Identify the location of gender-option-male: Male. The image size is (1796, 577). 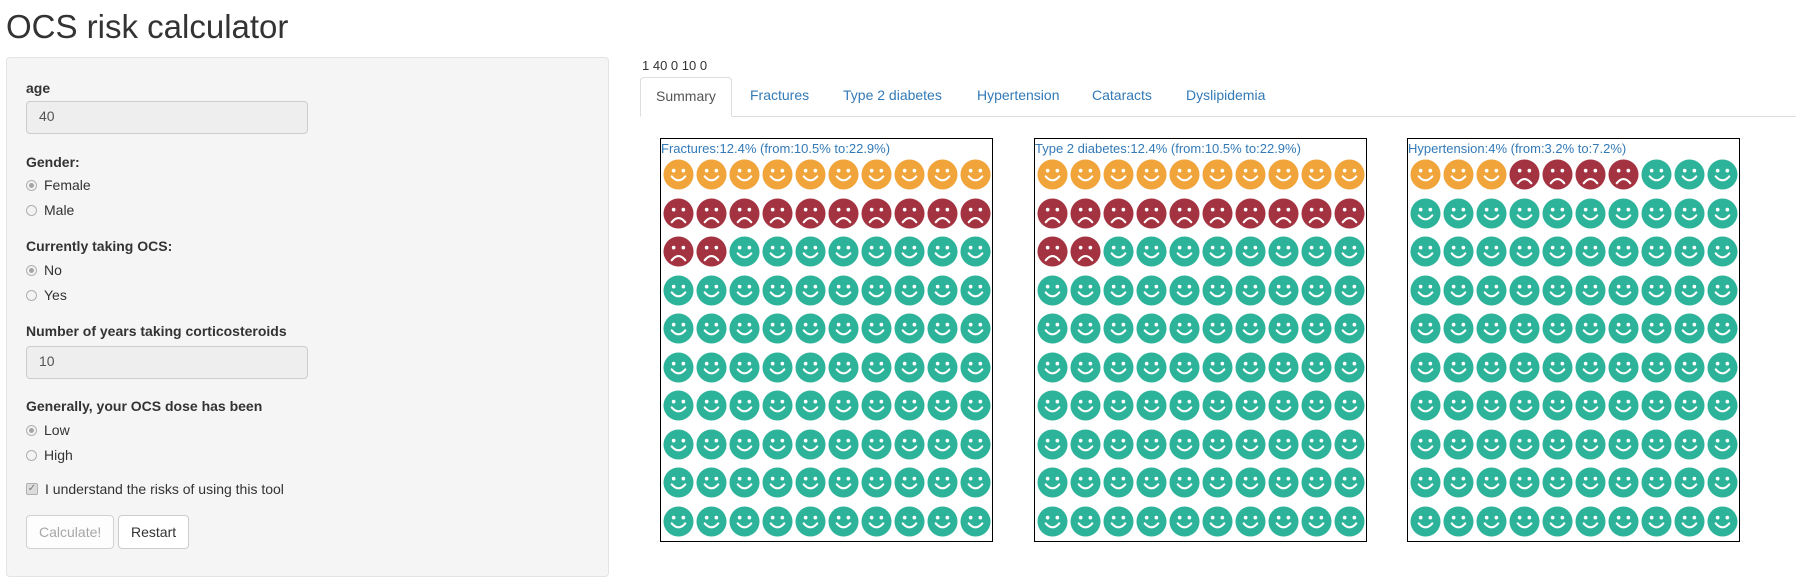
(50, 210).